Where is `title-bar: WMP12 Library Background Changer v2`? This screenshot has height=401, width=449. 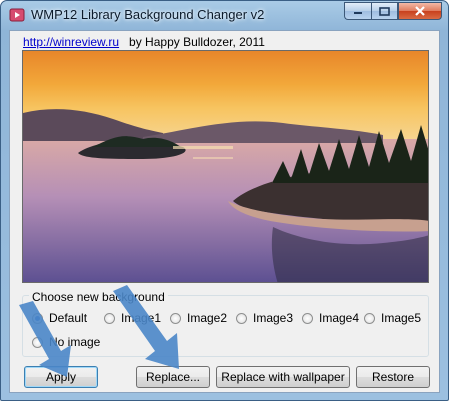
title-bar: WMP12 Library Background Changer v2 is located at coordinates (224, 15).